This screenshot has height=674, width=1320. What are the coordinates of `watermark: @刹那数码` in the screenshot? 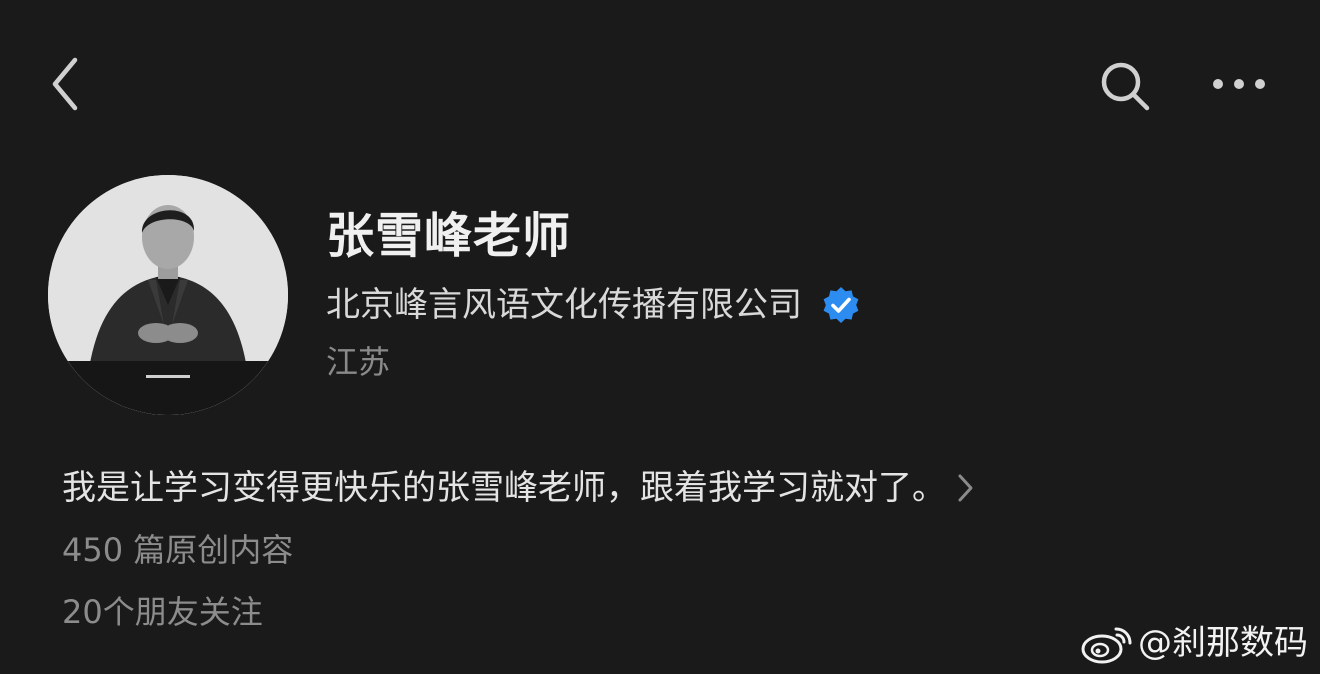 It's located at (1194, 643).